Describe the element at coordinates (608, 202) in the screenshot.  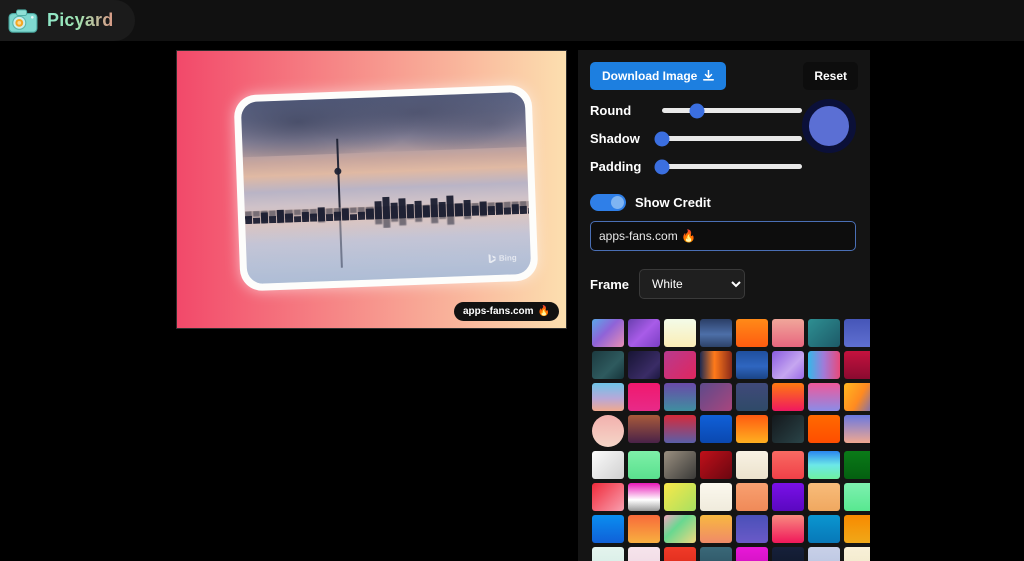
I see `show-credit-toggle` at that location.